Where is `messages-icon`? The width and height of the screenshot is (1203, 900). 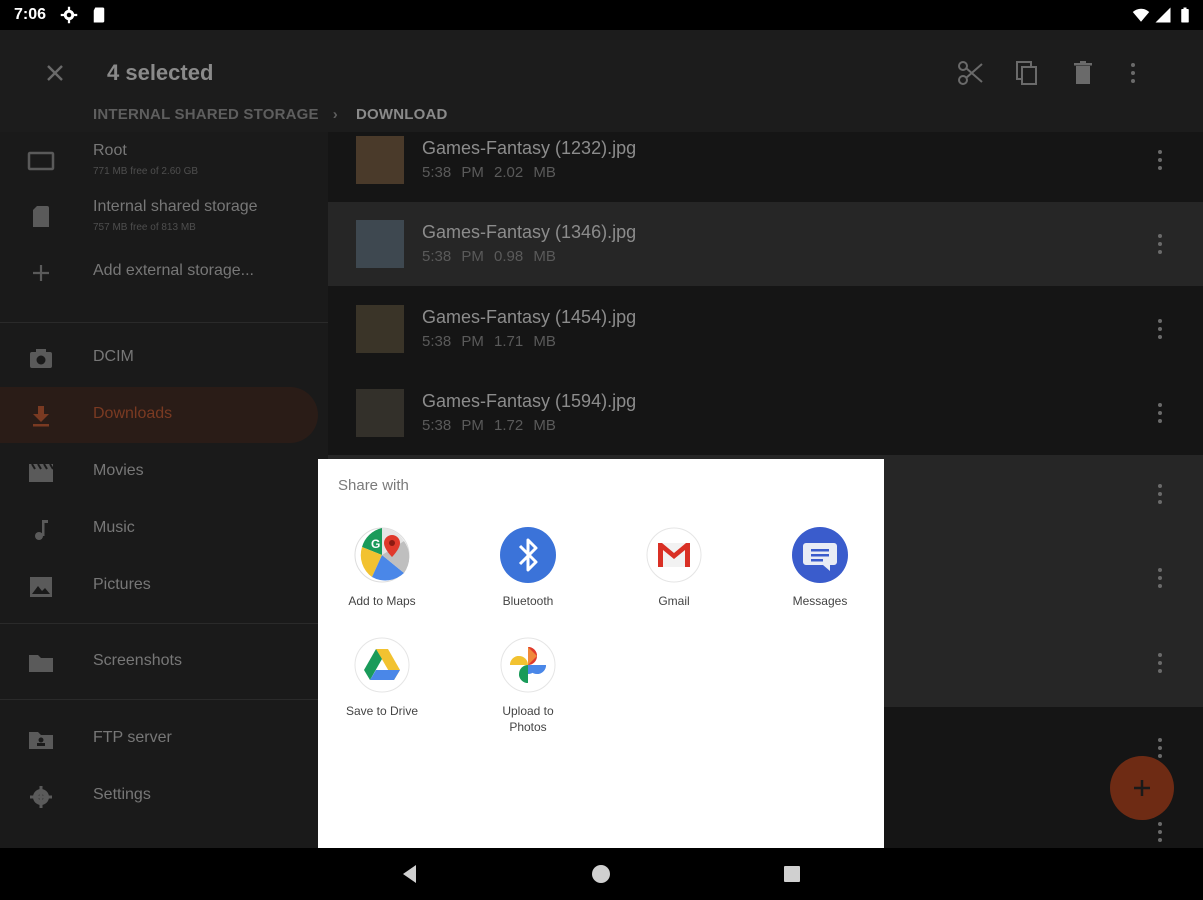
messages-icon is located at coordinates (820, 555).